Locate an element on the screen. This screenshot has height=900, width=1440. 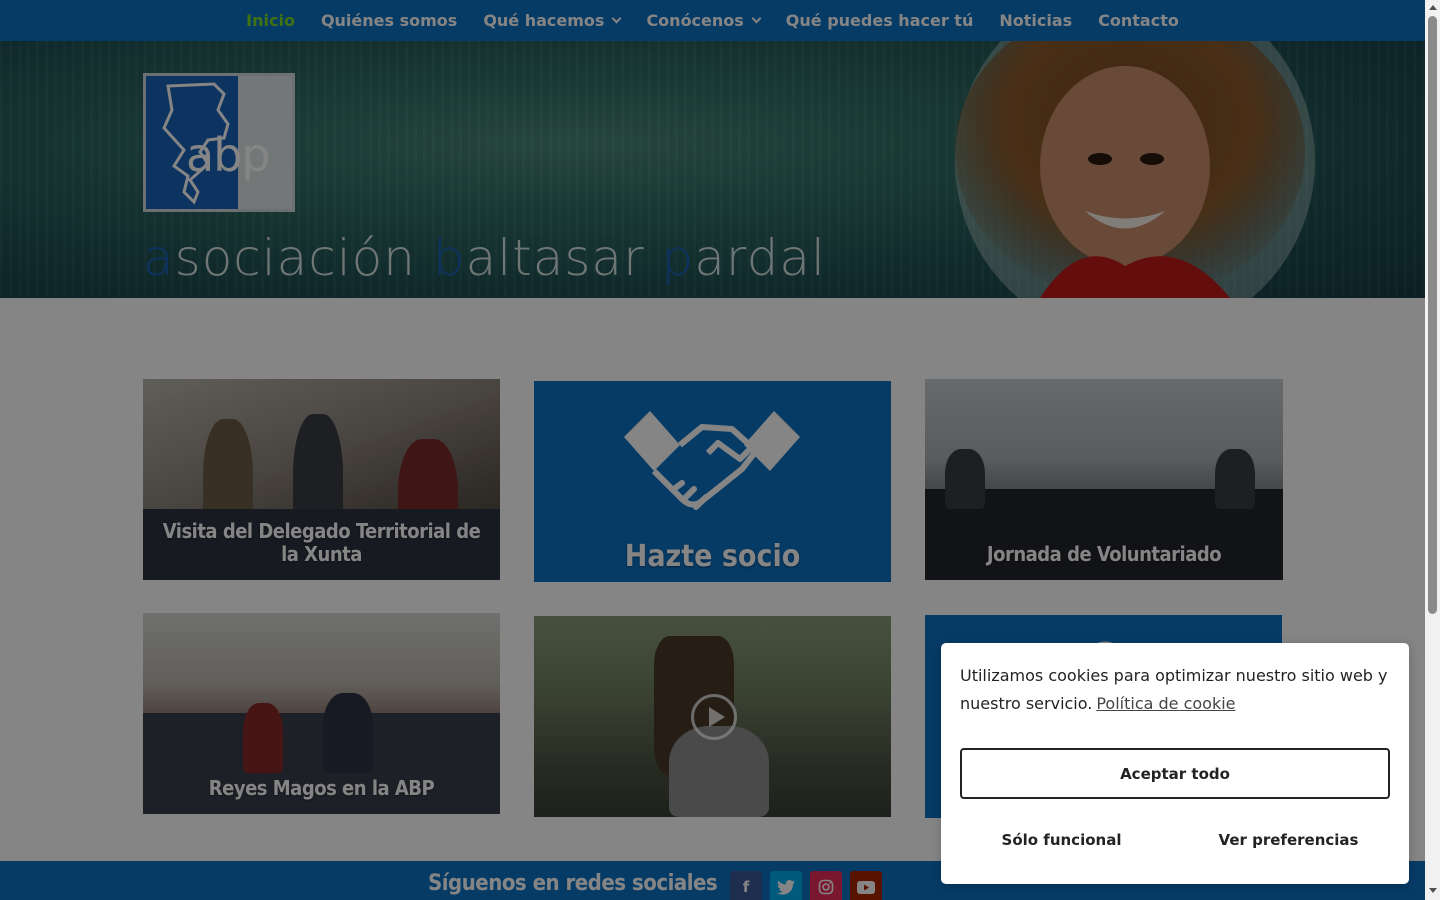
nav-label: Qué hacemos is located at coordinates (544, 20).